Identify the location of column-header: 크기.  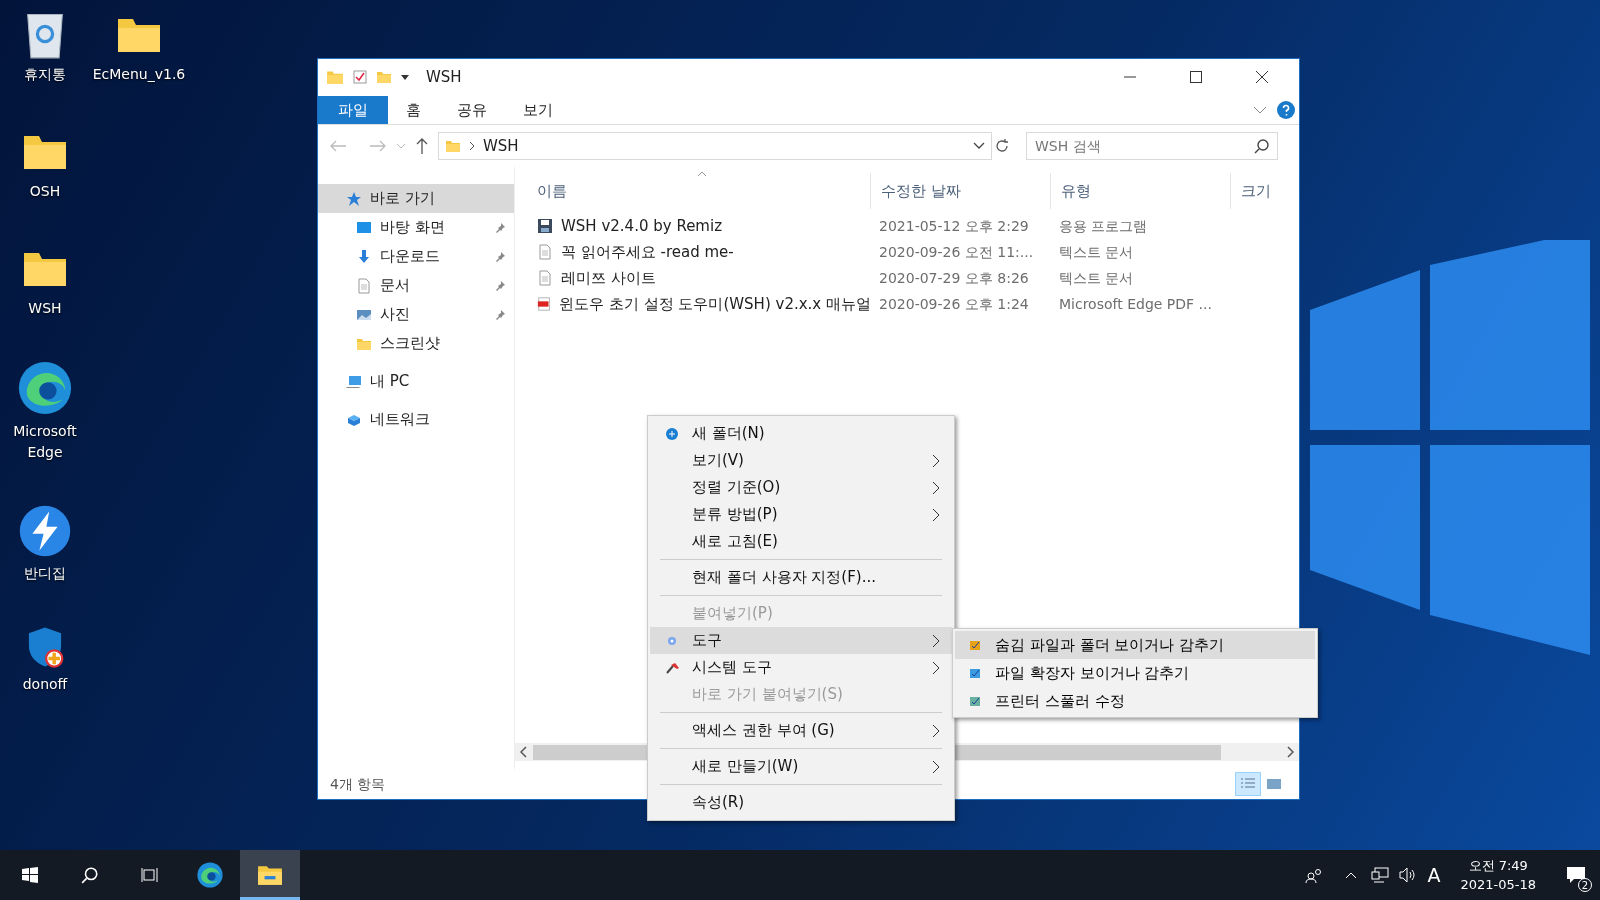
(1265, 191).